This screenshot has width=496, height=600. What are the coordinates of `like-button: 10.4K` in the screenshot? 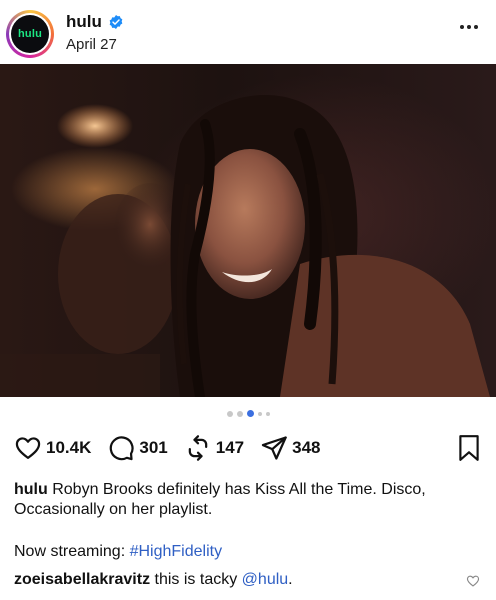 It's located at (52, 448).